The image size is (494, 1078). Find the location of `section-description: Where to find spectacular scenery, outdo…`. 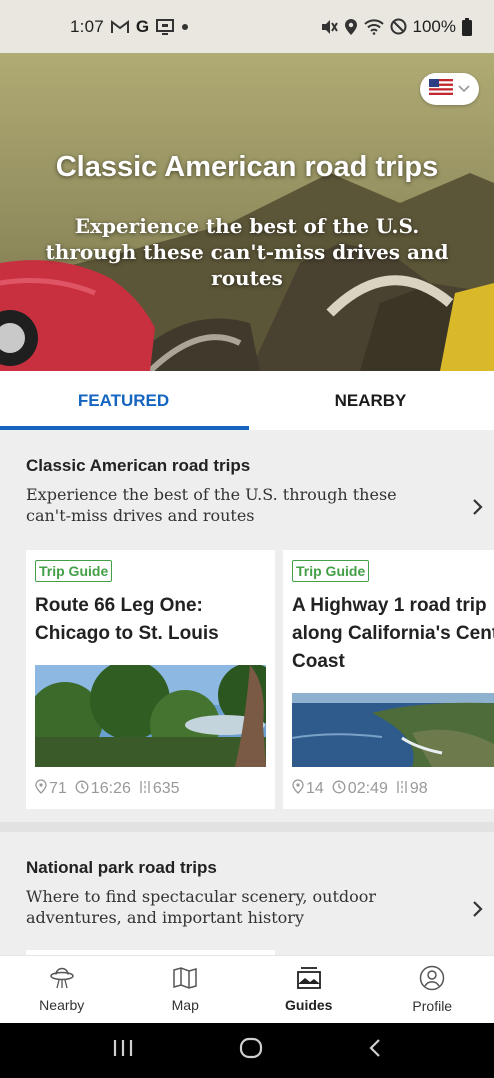

section-description: Where to find spectacular scenery, outdo… is located at coordinates (201, 907).